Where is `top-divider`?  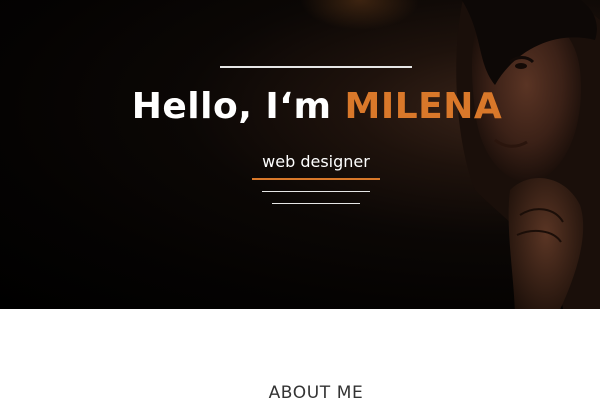
top-divider is located at coordinates (316, 67).